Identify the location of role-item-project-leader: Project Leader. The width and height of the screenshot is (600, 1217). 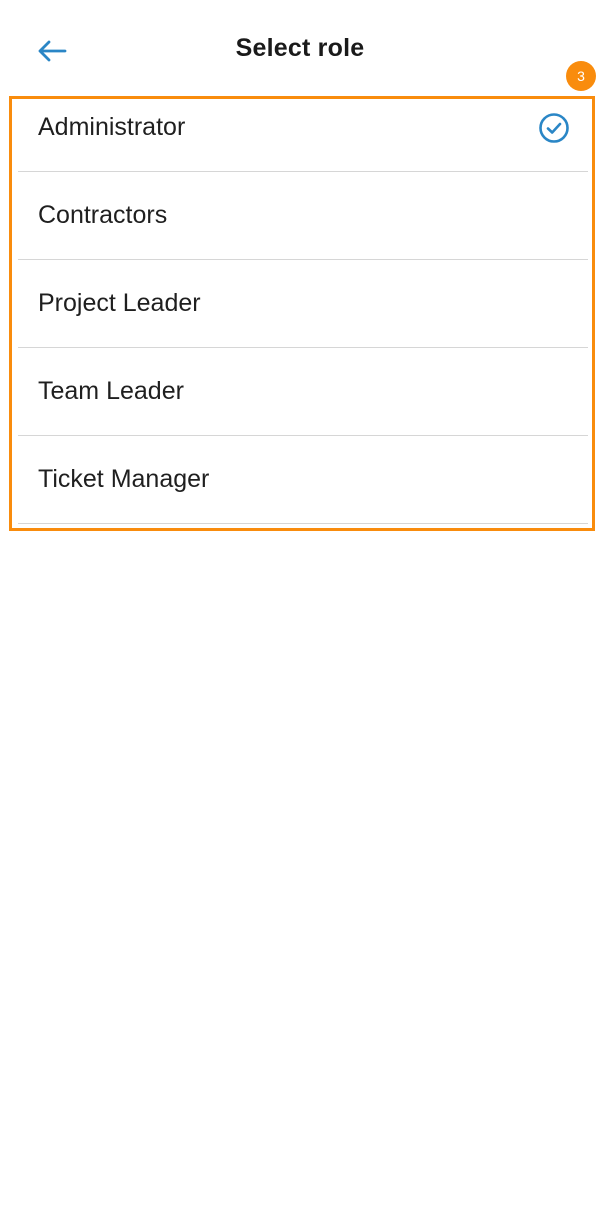
(303, 304).